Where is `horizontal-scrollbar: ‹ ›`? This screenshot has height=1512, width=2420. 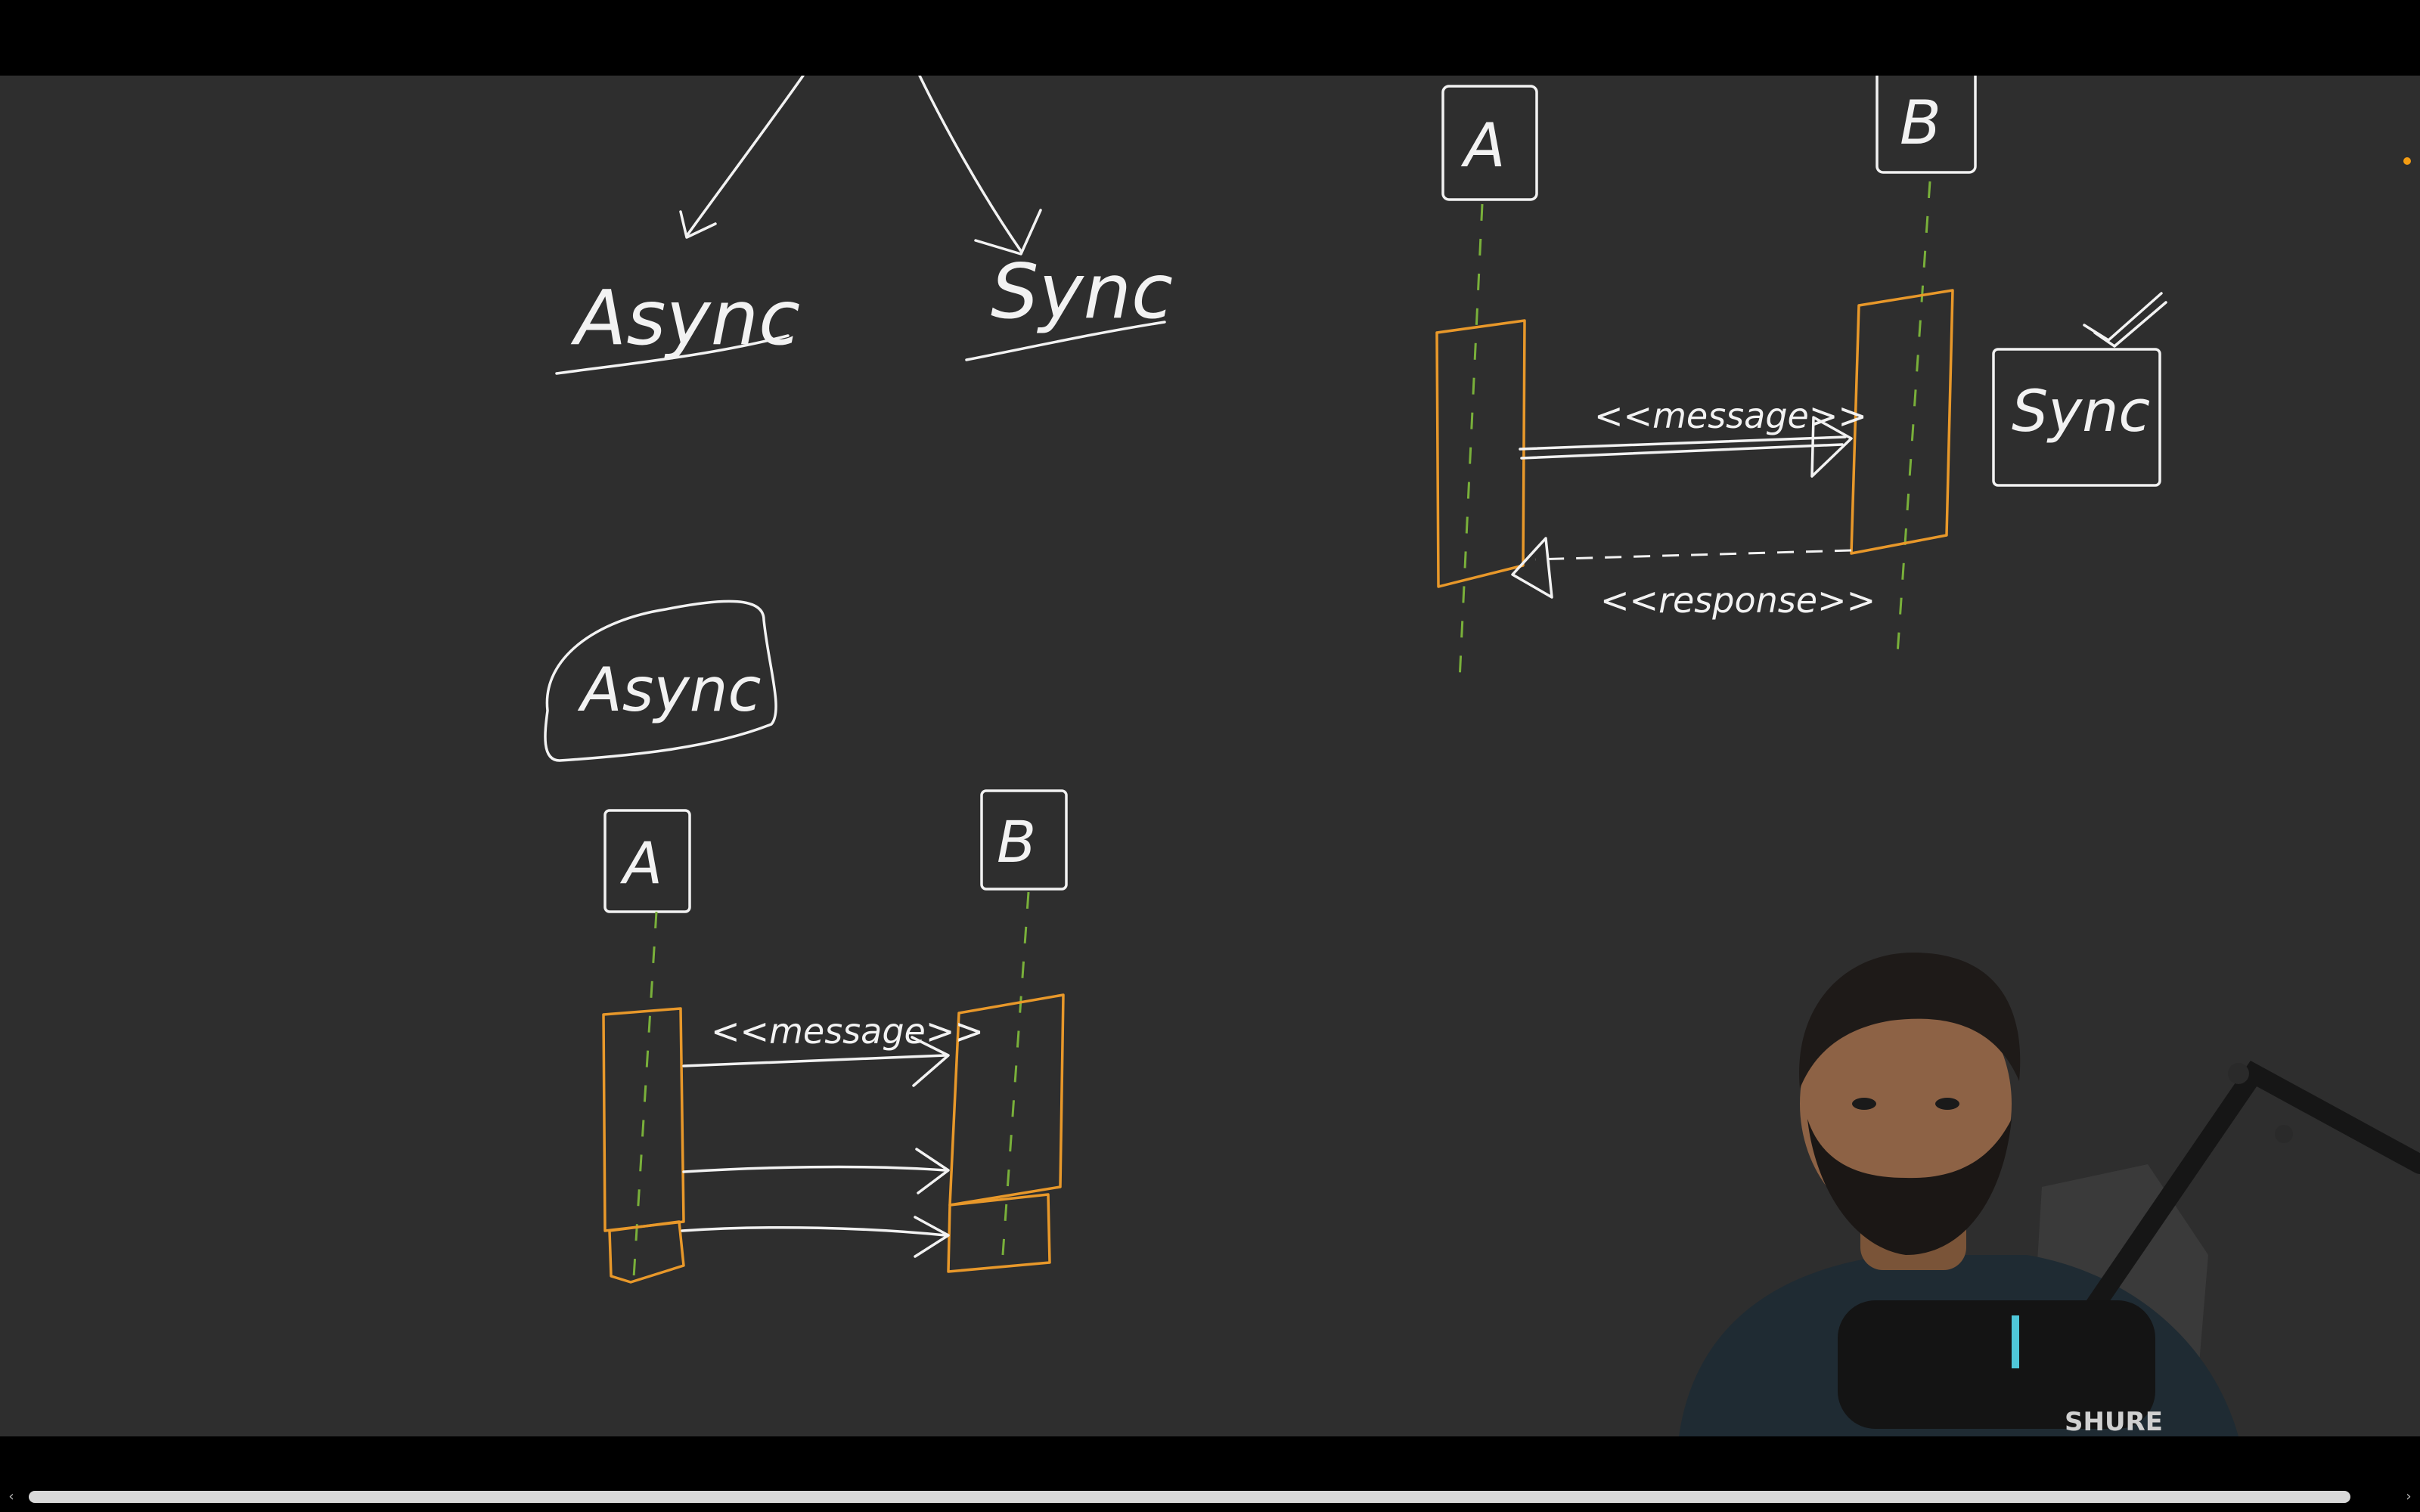 horizontal-scrollbar: ‹ › is located at coordinates (1210, 1497).